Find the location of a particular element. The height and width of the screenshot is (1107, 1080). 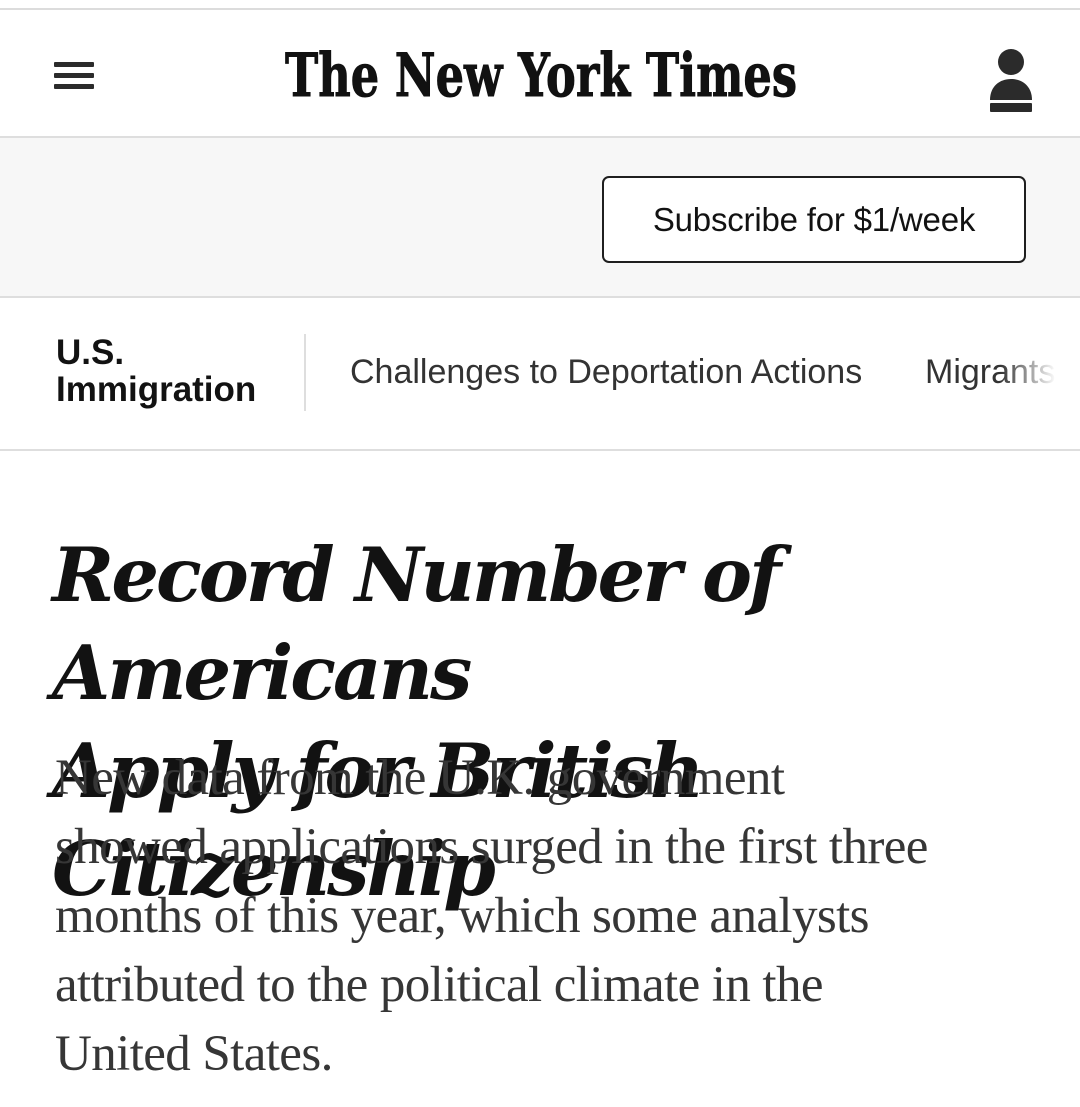

summary-line: United States. is located at coordinates (194, 1054).